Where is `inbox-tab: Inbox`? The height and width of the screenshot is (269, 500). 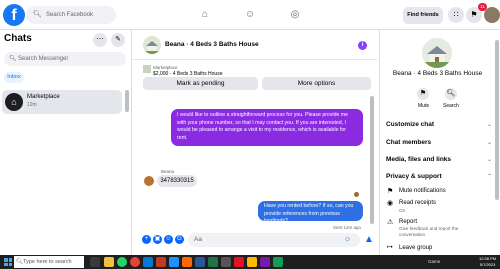
inbox-tab: Inbox is located at coordinates (14, 77).